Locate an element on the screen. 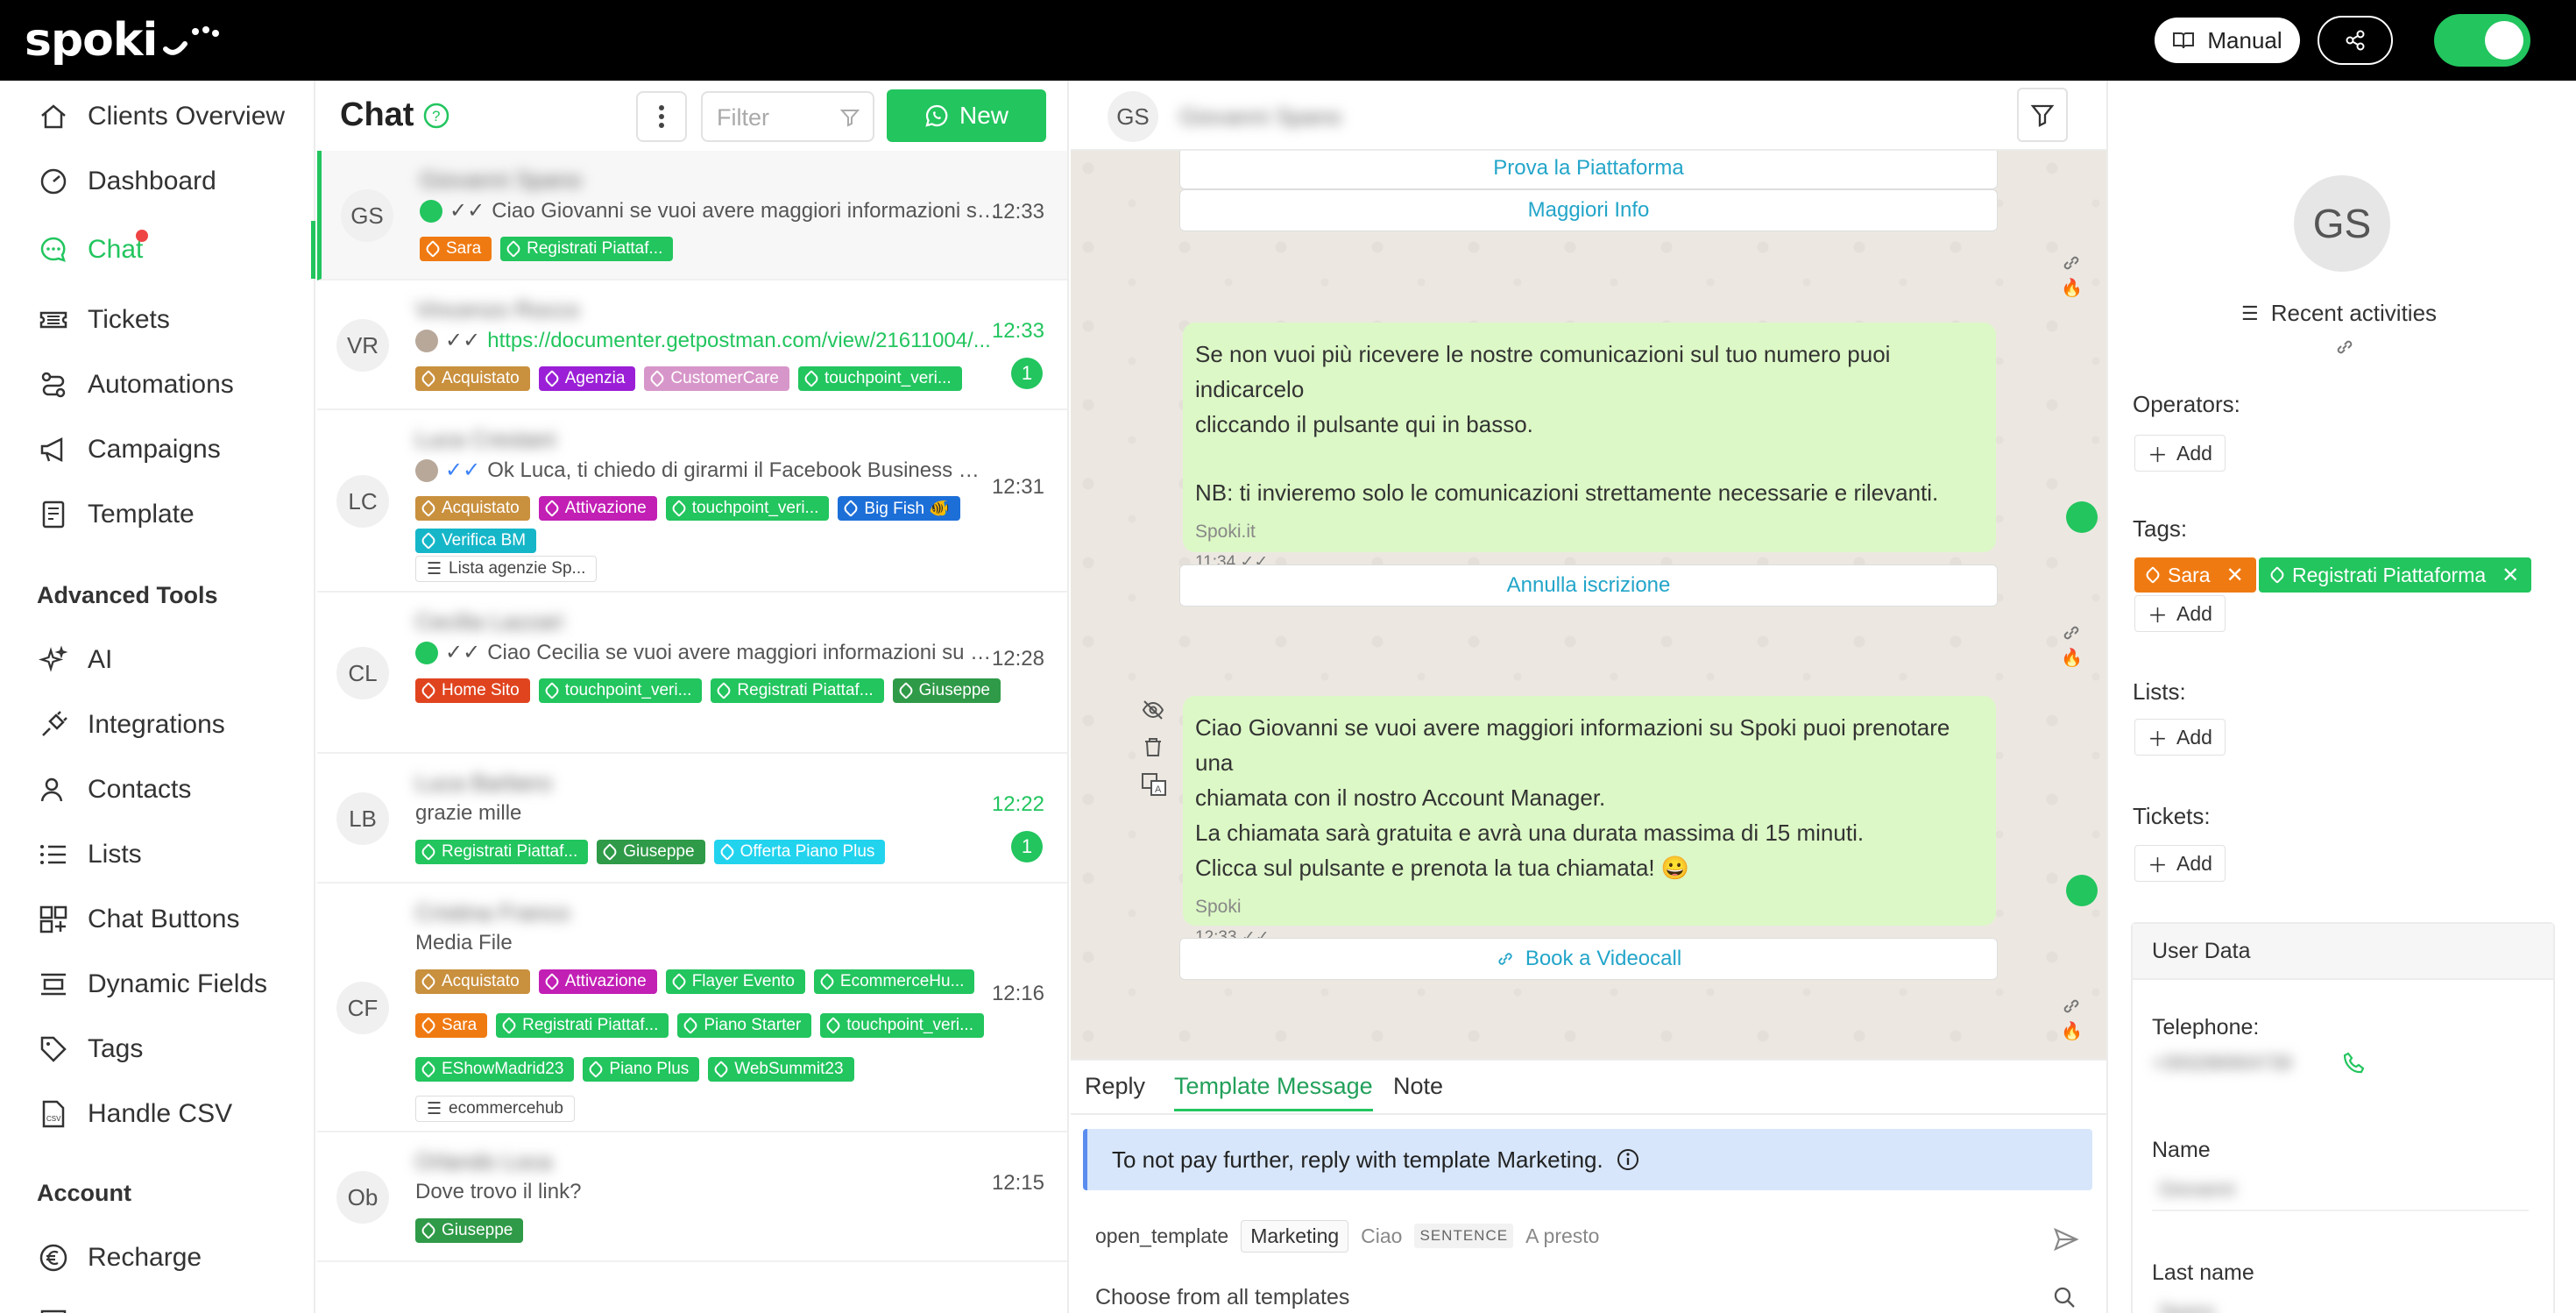 This screenshot has width=2576, height=1313. tag-chip: Giuseppe is located at coordinates (946, 690).